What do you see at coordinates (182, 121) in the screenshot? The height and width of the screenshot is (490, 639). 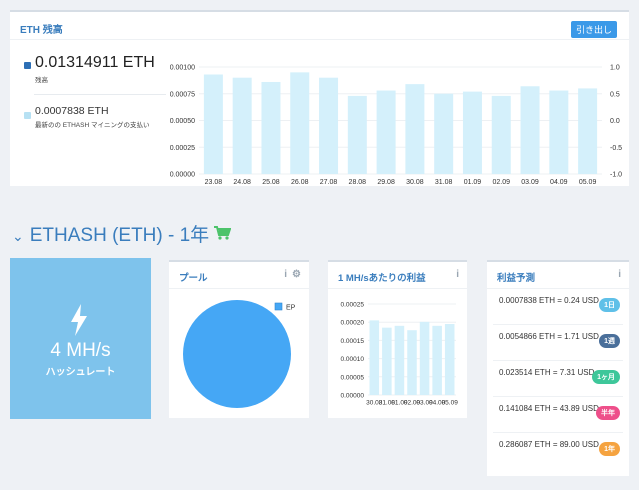 I see `y-tick-label: 0.00050` at bounding box center [182, 121].